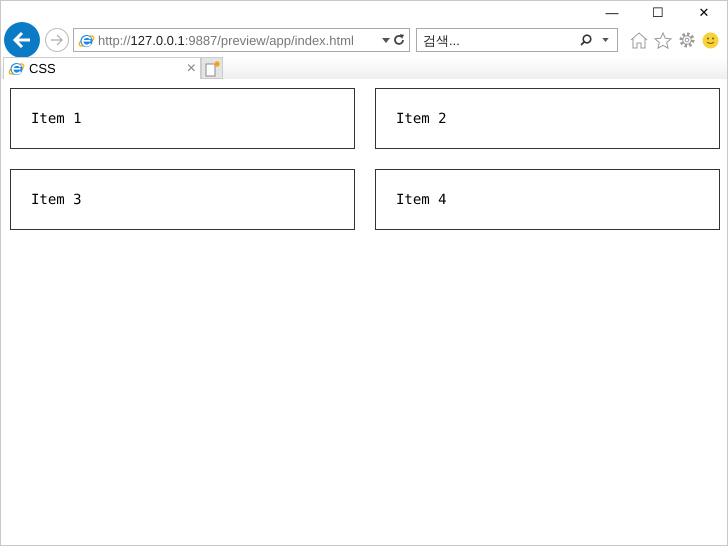 This screenshot has height=546, width=728. What do you see at coordinates (102, 68) in the screenshot?
I see `browser-tab: CSS ×` at bounding box center [102, 68].